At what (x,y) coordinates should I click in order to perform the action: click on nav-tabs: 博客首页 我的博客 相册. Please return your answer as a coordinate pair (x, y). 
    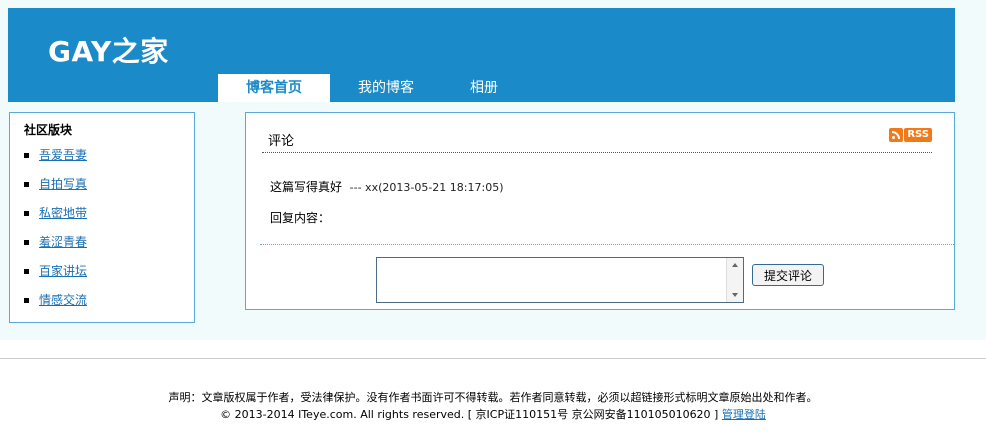
    Looking at the image, I should click on (372, 88).